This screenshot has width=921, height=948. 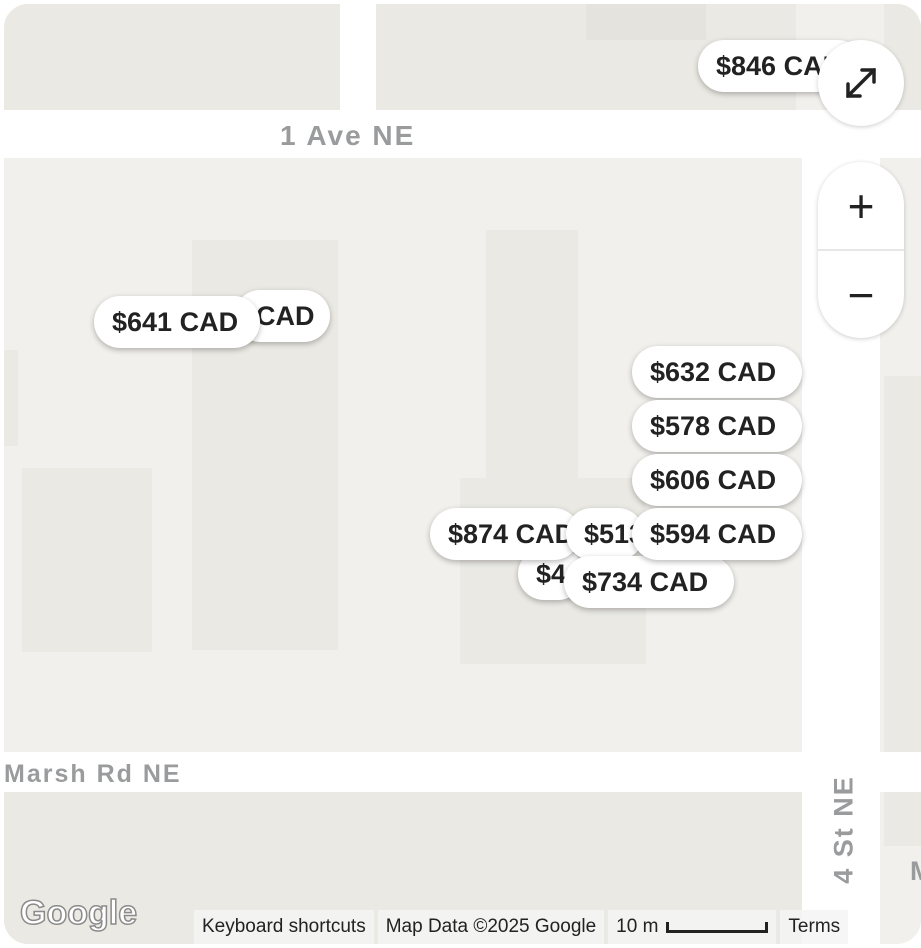 What do you see at coordinates (717, 426) in the screenshot?
I see `price-pin: $578 CAD` at bounding box center [717, 426].